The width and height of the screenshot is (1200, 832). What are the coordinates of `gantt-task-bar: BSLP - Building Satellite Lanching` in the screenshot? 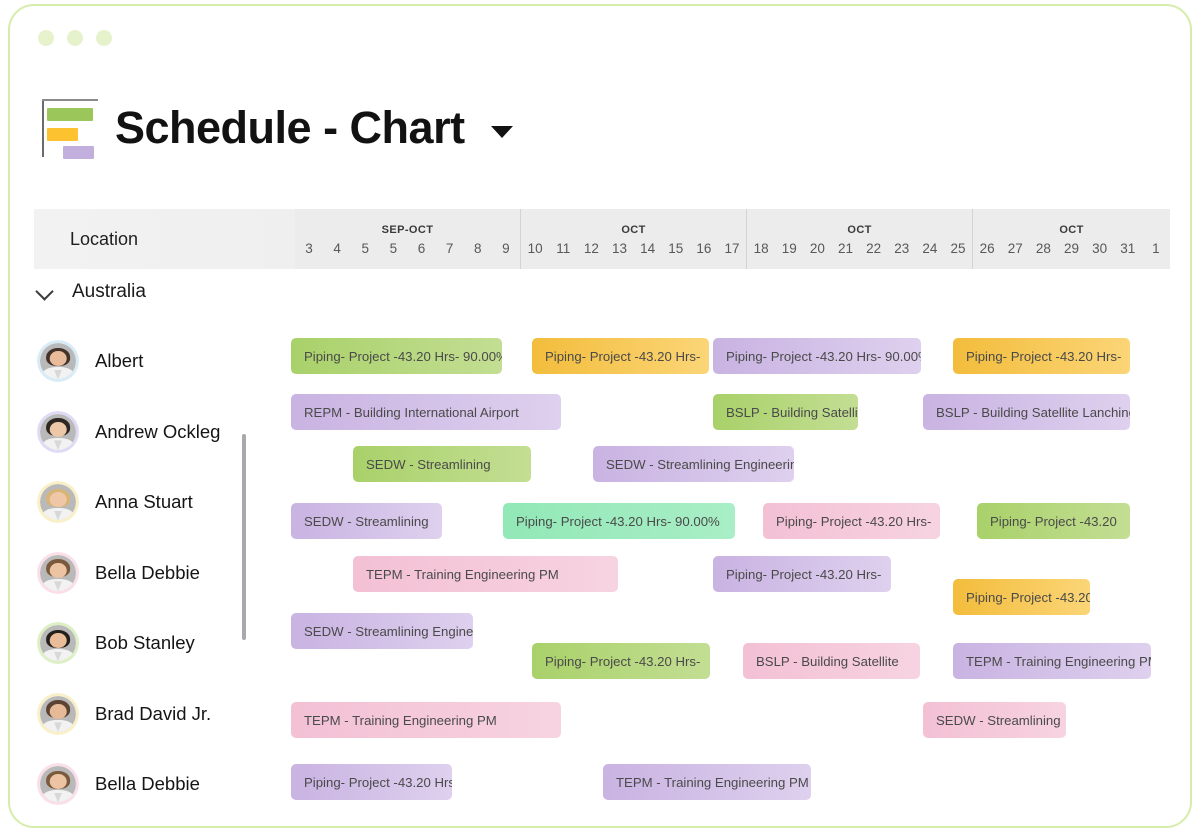 It's located at (1026, 412).